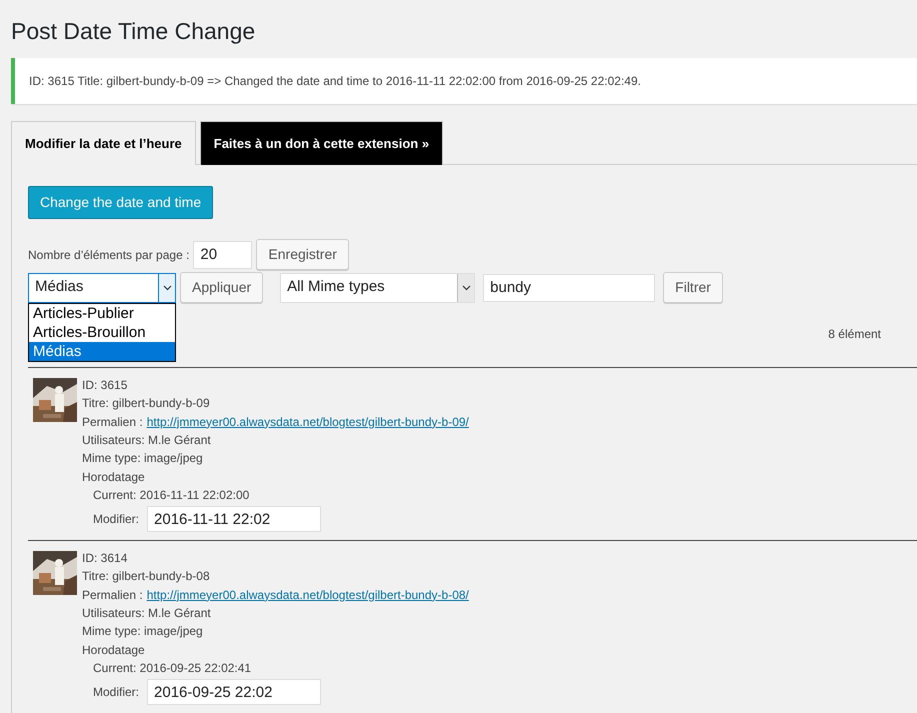 The width and height of the screenshot is (917, 713). Describe the element at coordinates (302, 254) in the screenshot. I see `save-button: Enregistrer` at that location.